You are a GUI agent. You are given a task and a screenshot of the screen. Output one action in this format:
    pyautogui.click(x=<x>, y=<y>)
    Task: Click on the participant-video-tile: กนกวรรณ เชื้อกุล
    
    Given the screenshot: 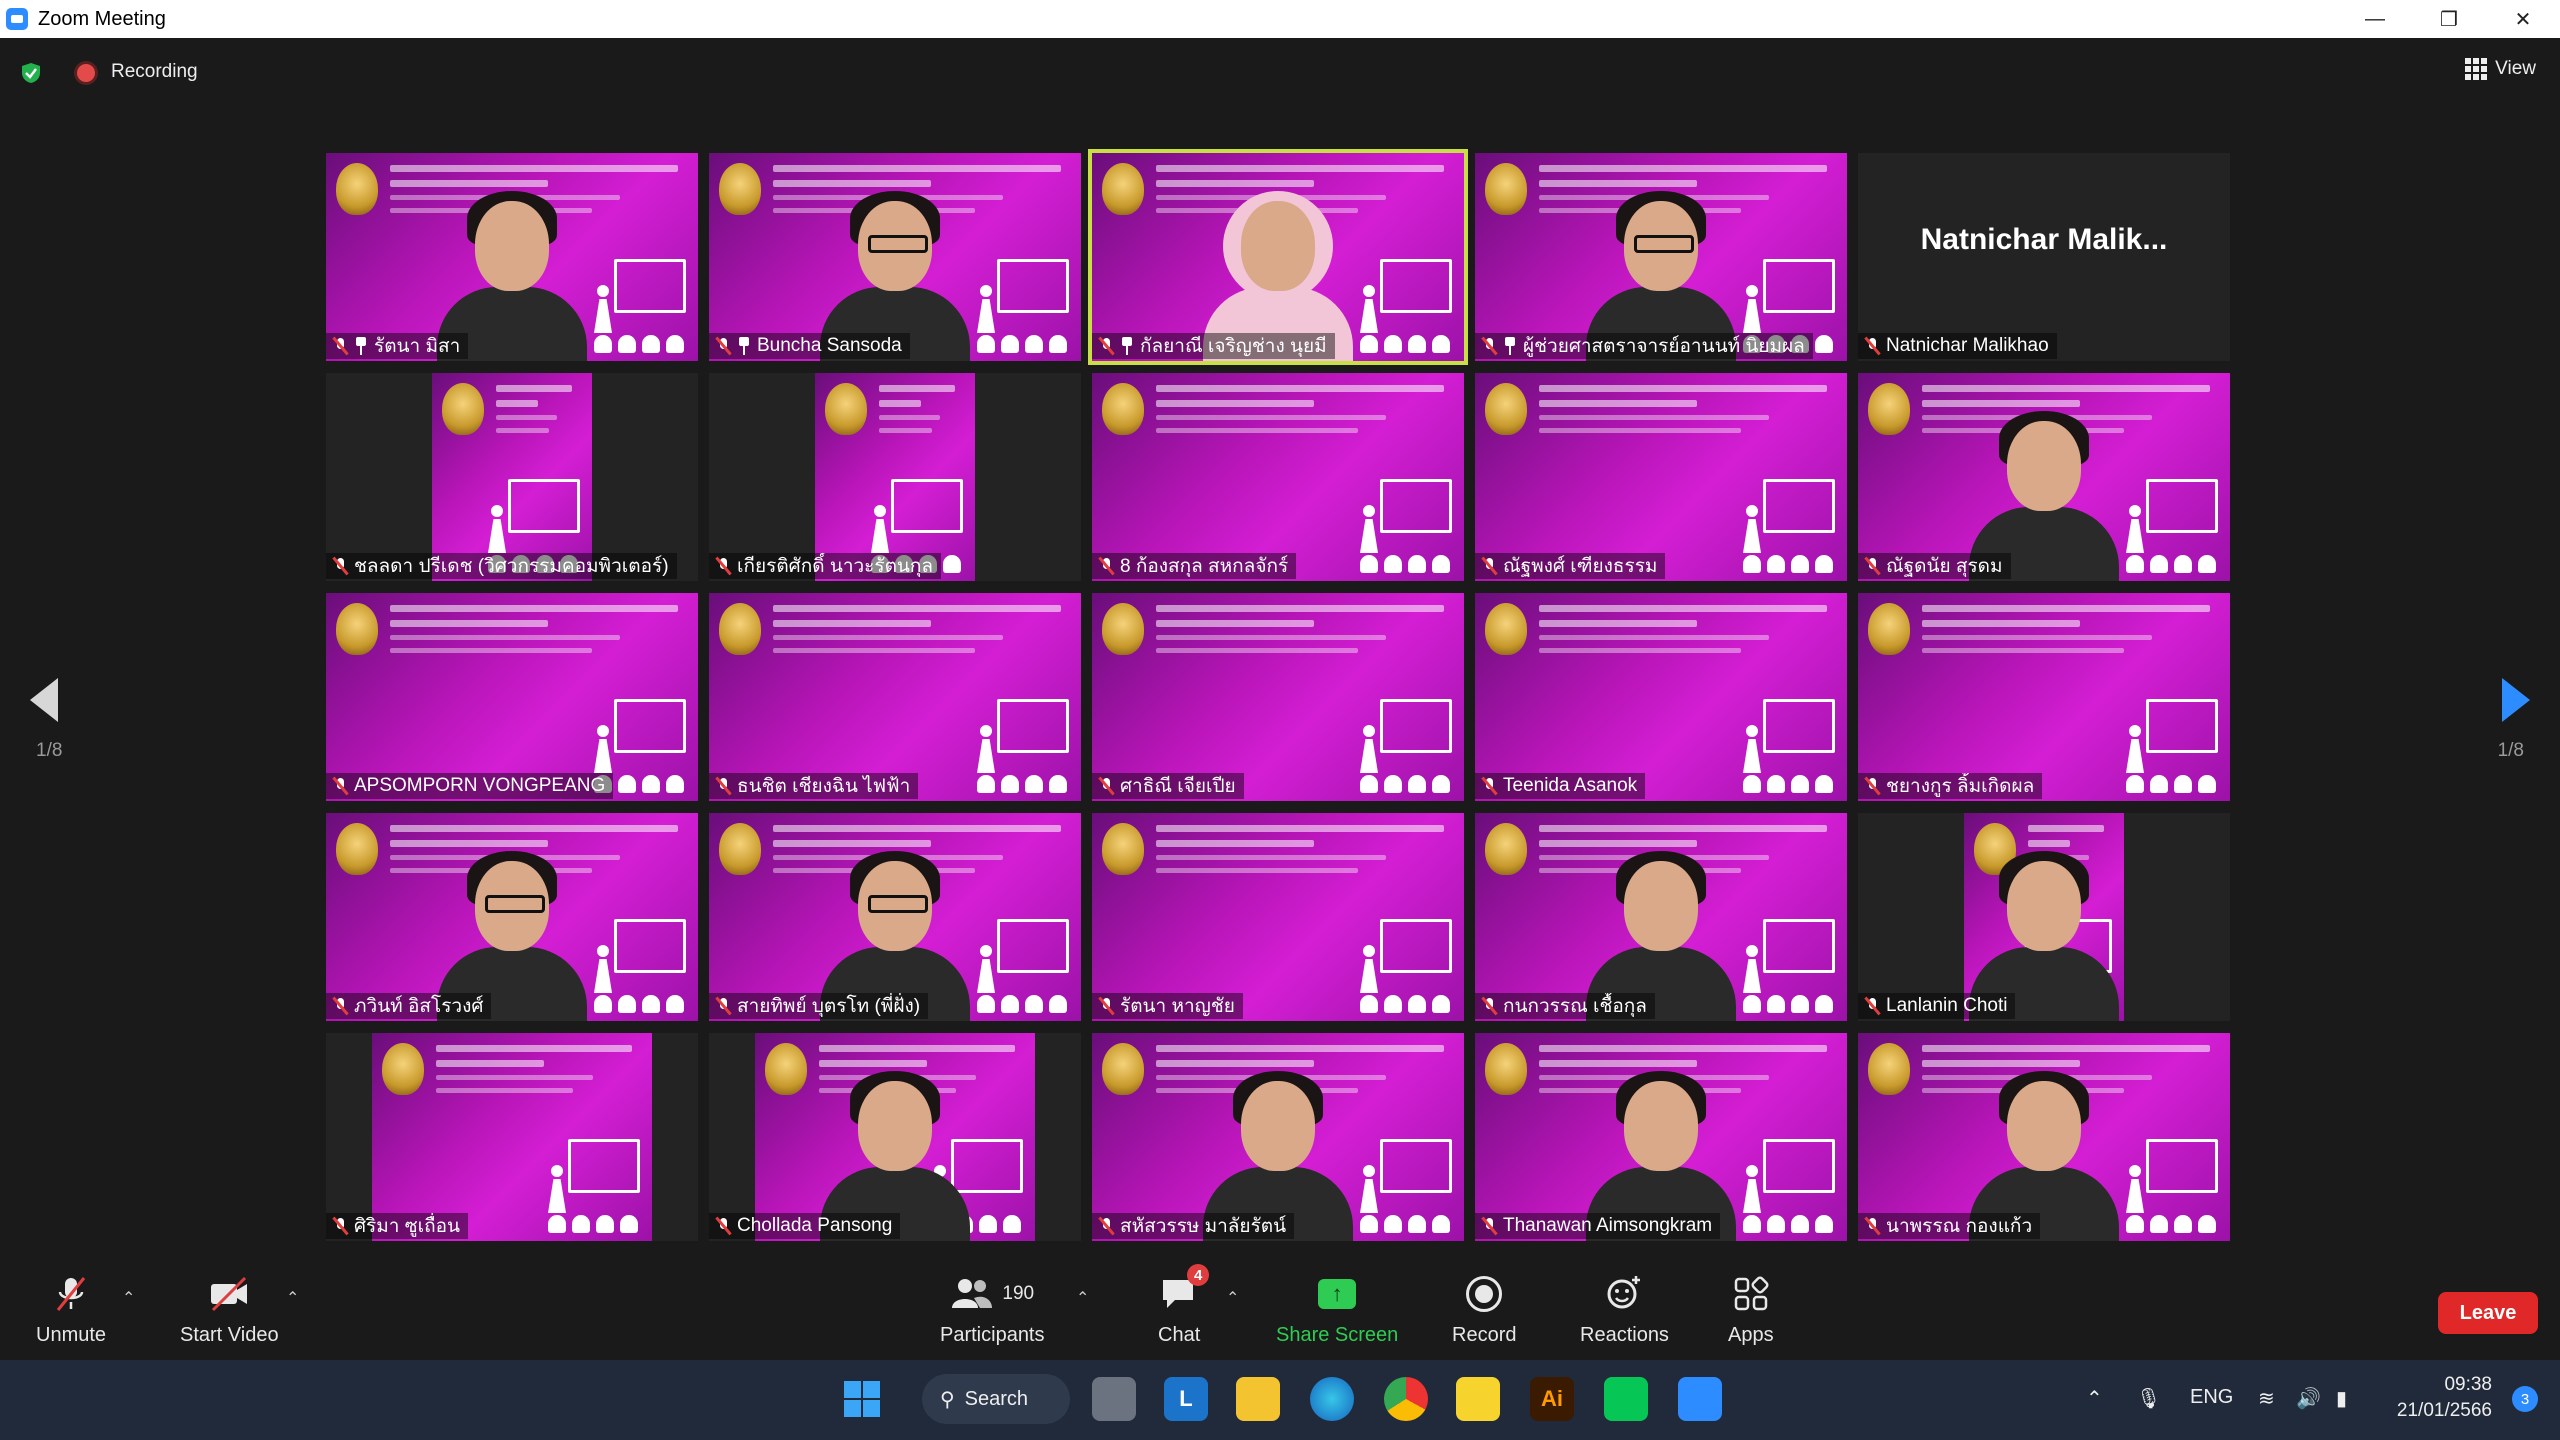 What is the action you would take?
    pyautogui.click(x=1661, y=917)
    